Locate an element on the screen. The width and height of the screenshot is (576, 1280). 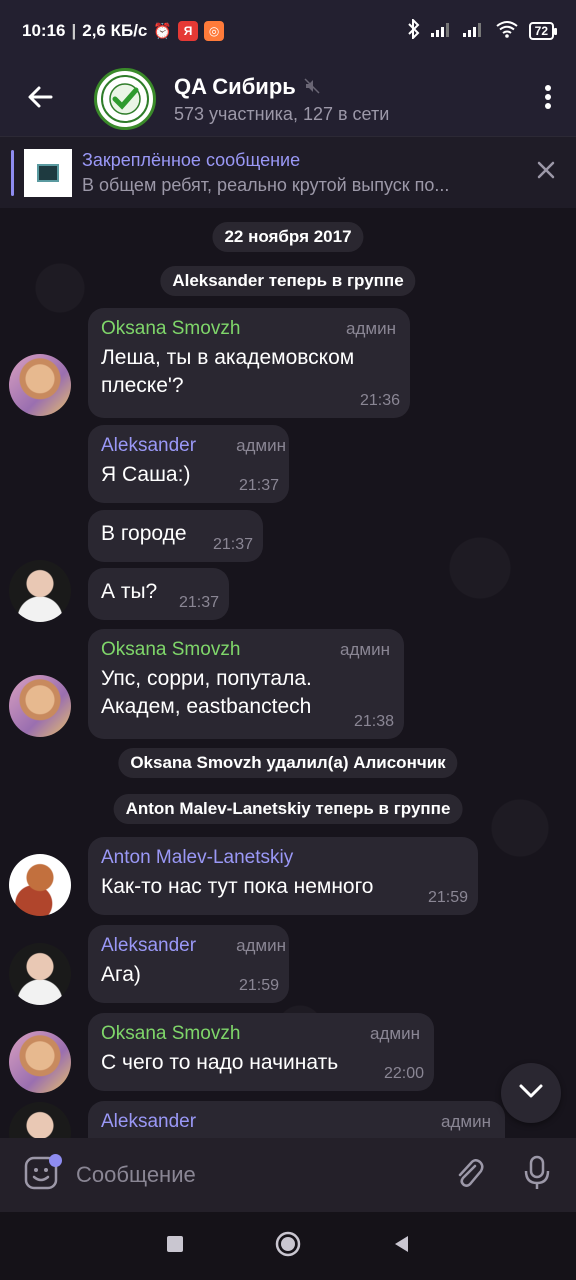
attach-button is located at coordinates (469, 1175).